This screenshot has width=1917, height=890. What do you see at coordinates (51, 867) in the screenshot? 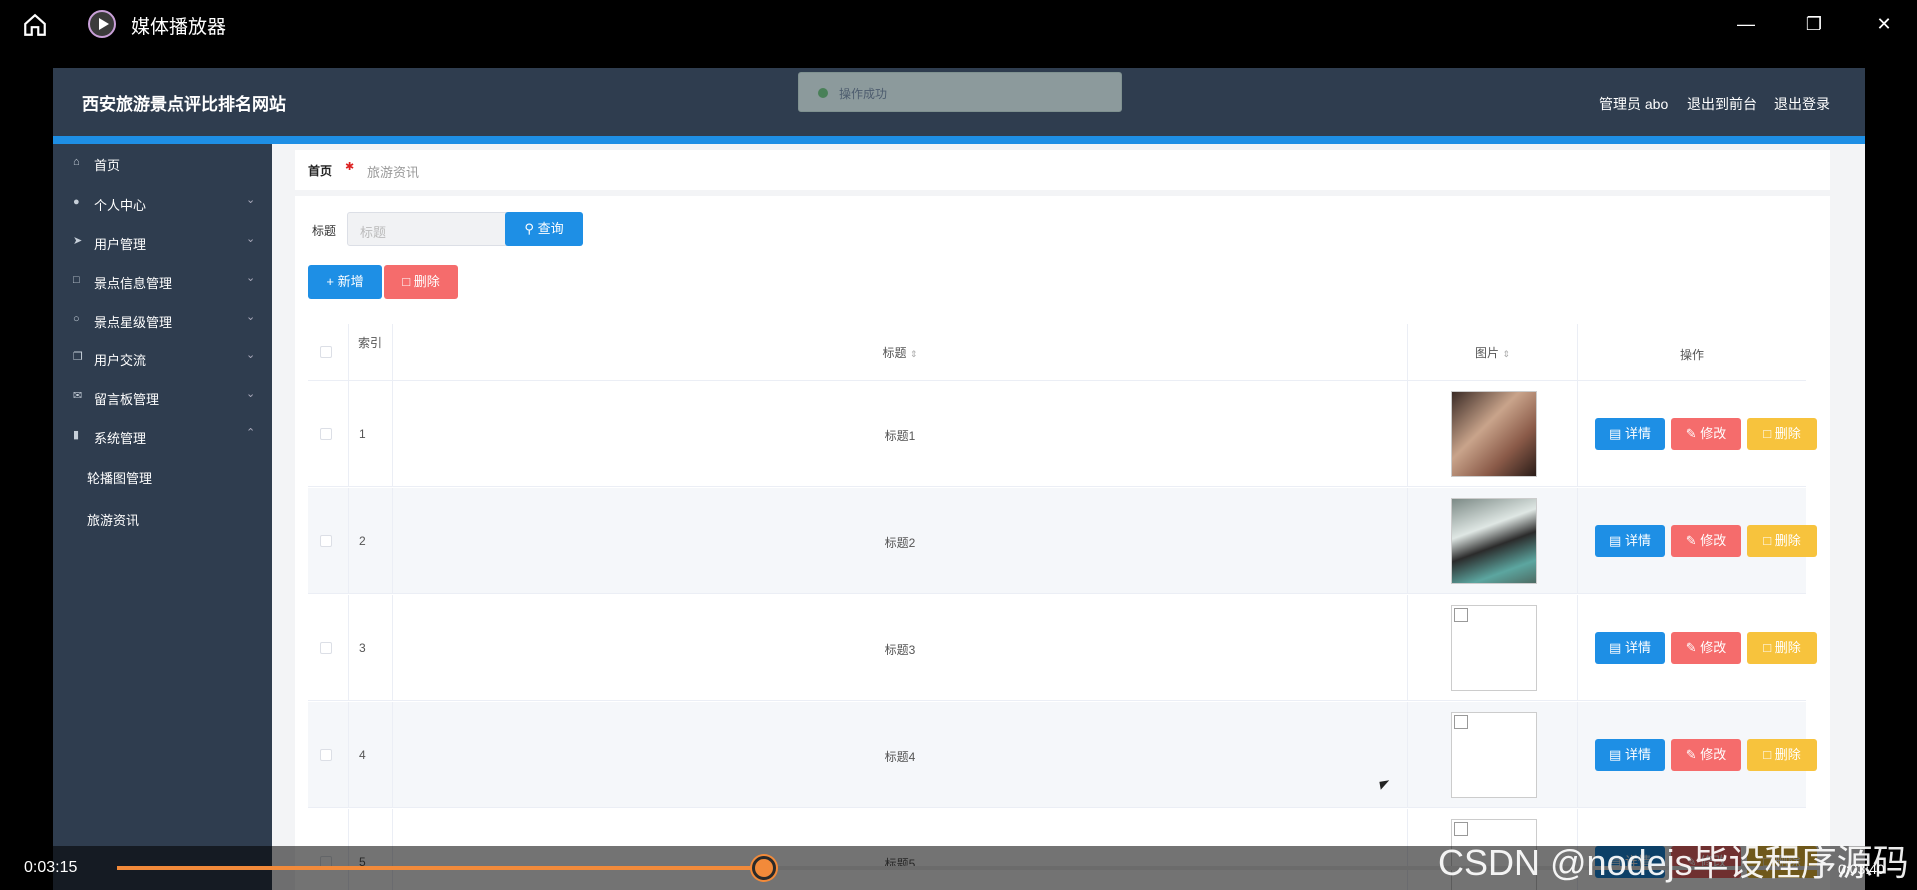
I see `current-time: 0:03:15` at bounding box center [51, 867].